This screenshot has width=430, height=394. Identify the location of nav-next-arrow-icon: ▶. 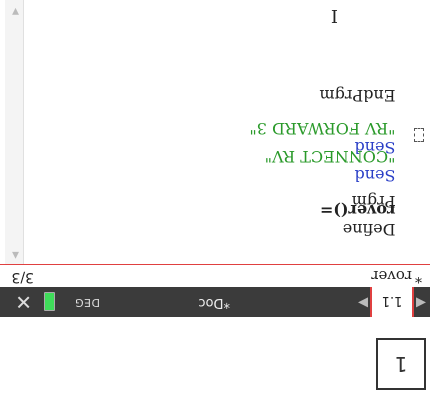
(363, 302).